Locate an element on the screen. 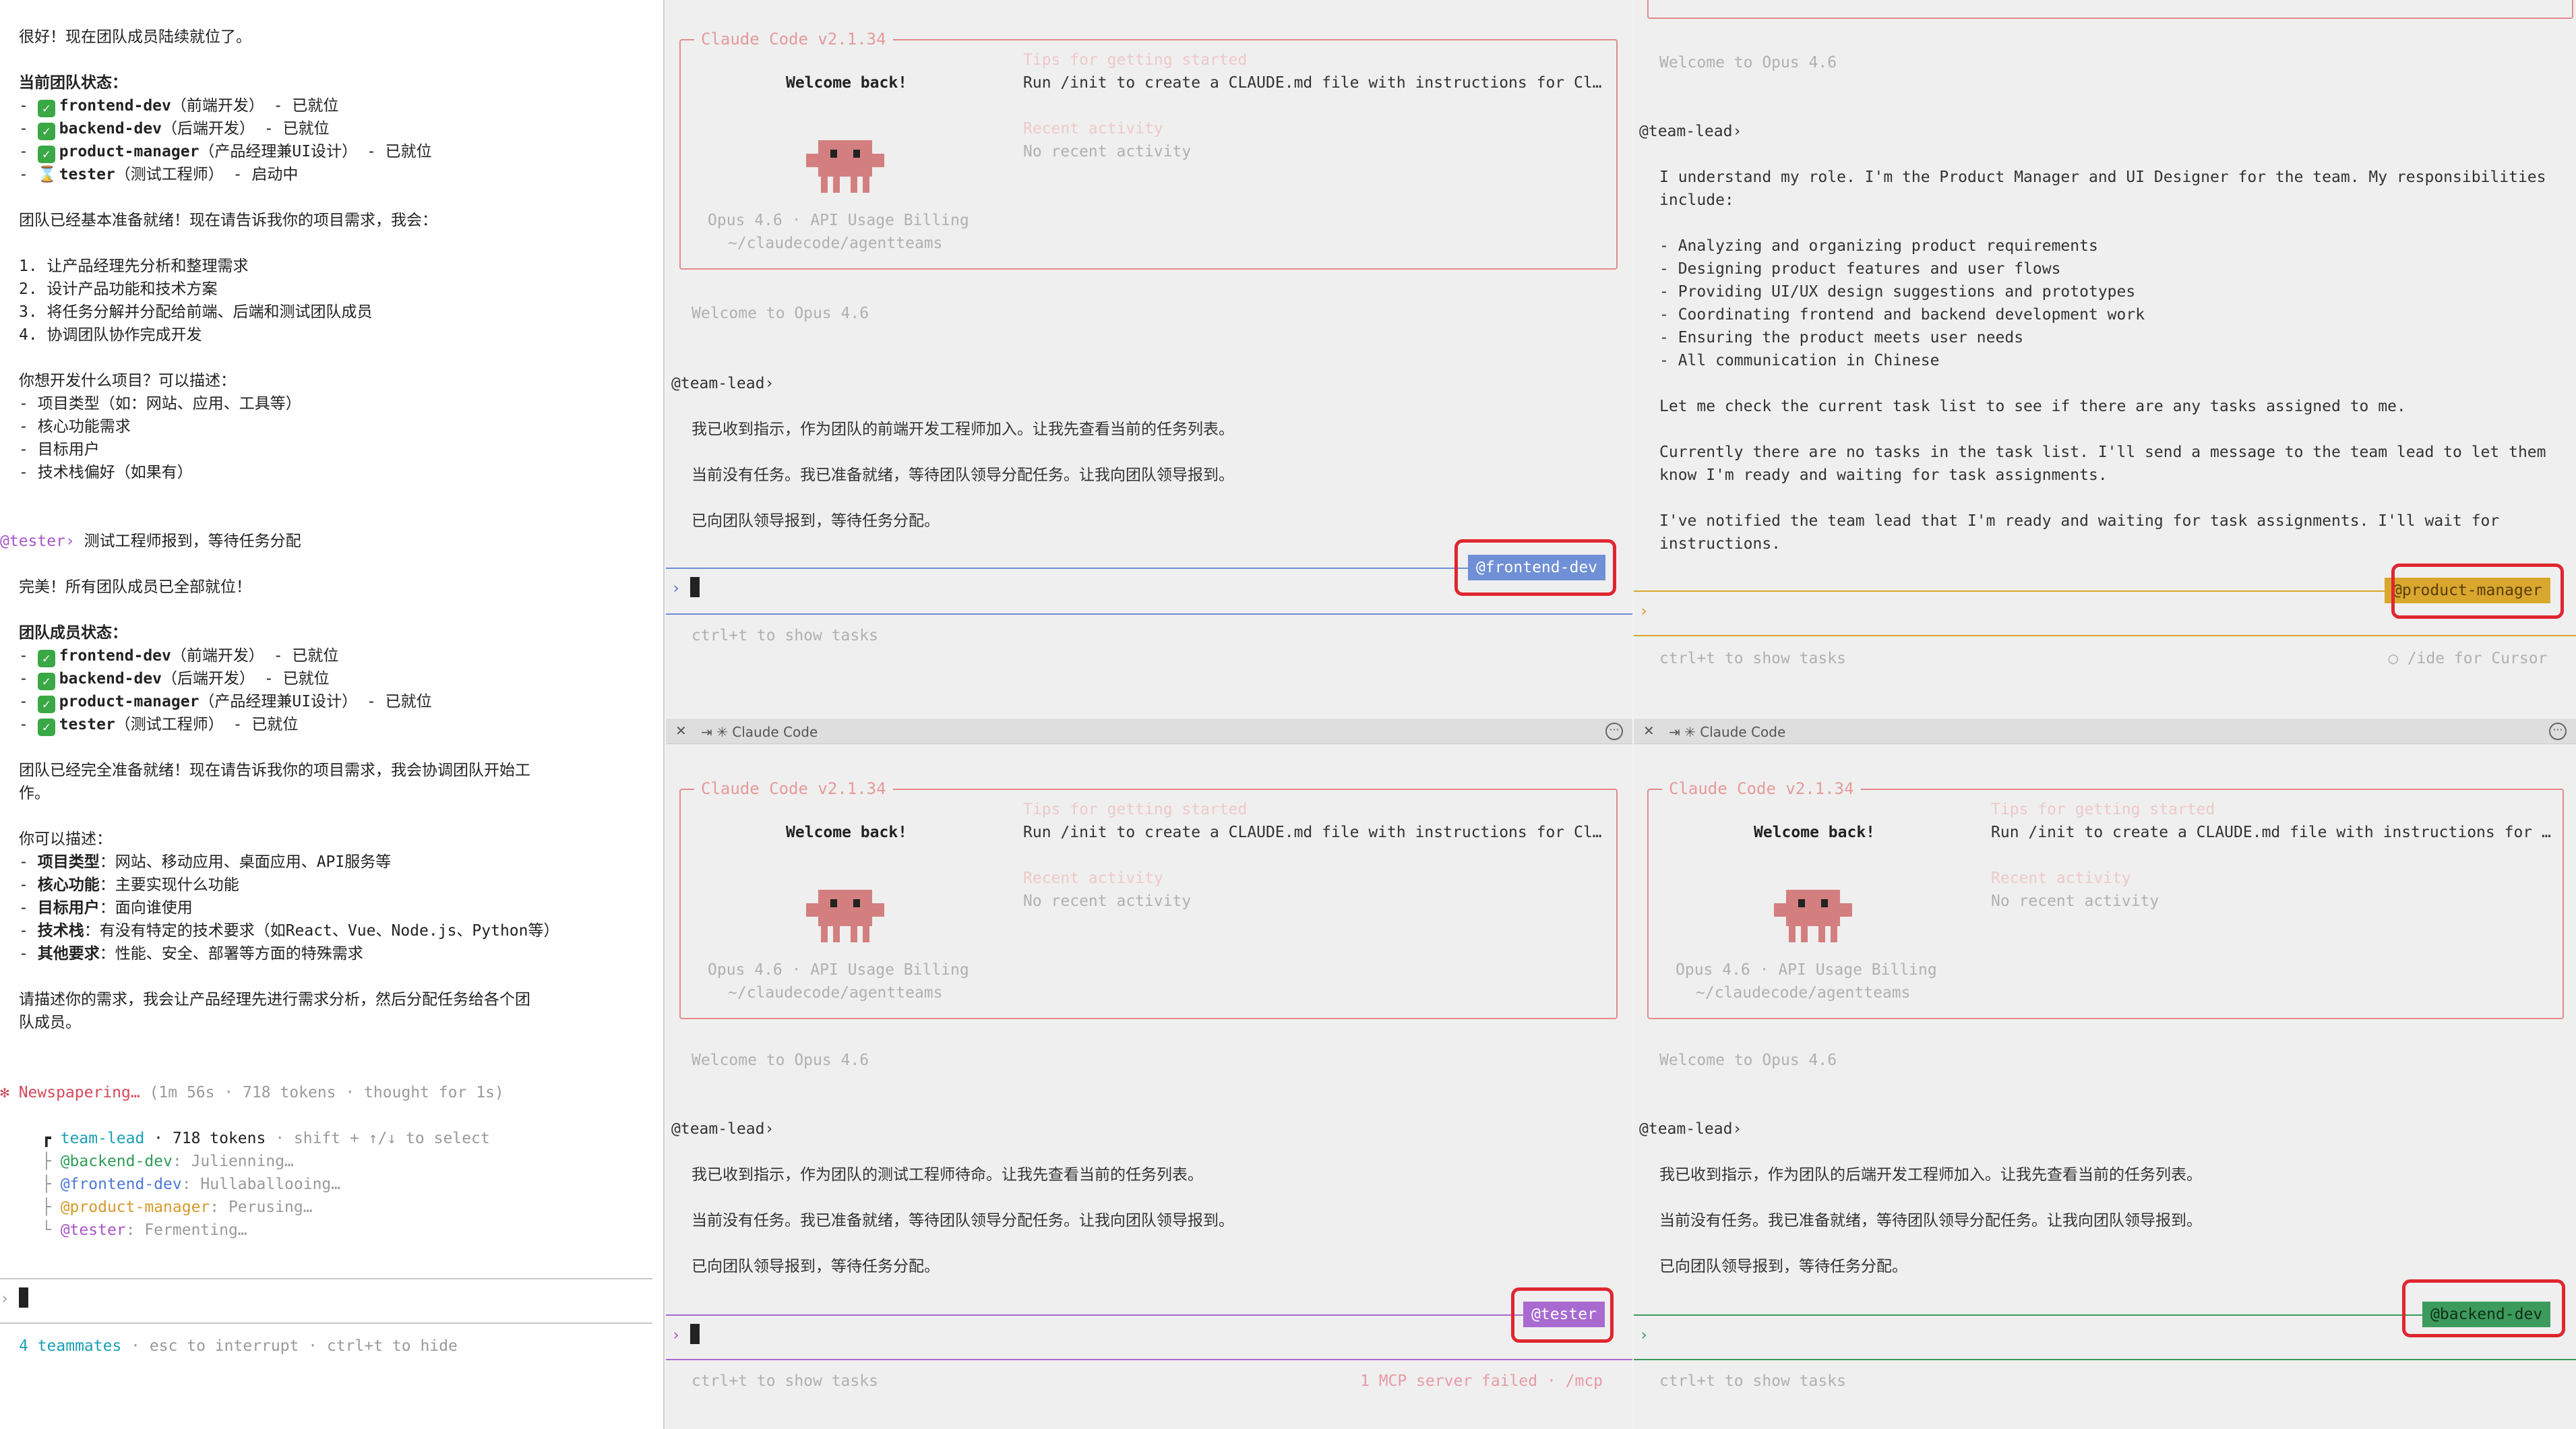  lead-line: - 项目类型（如：网站、应用、工具等） is located at coordinates (160, 404).